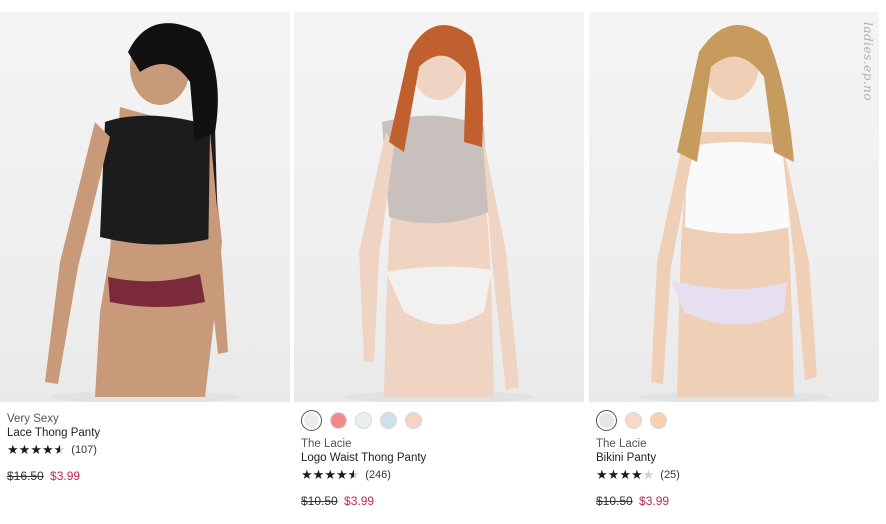 The width and height of the screenshot is (886, 524). What do you see at coordinates (148, 433) in the screenshot?
I see `product-name-link: Lace Thong Panty` at bounding box center [148, 433].